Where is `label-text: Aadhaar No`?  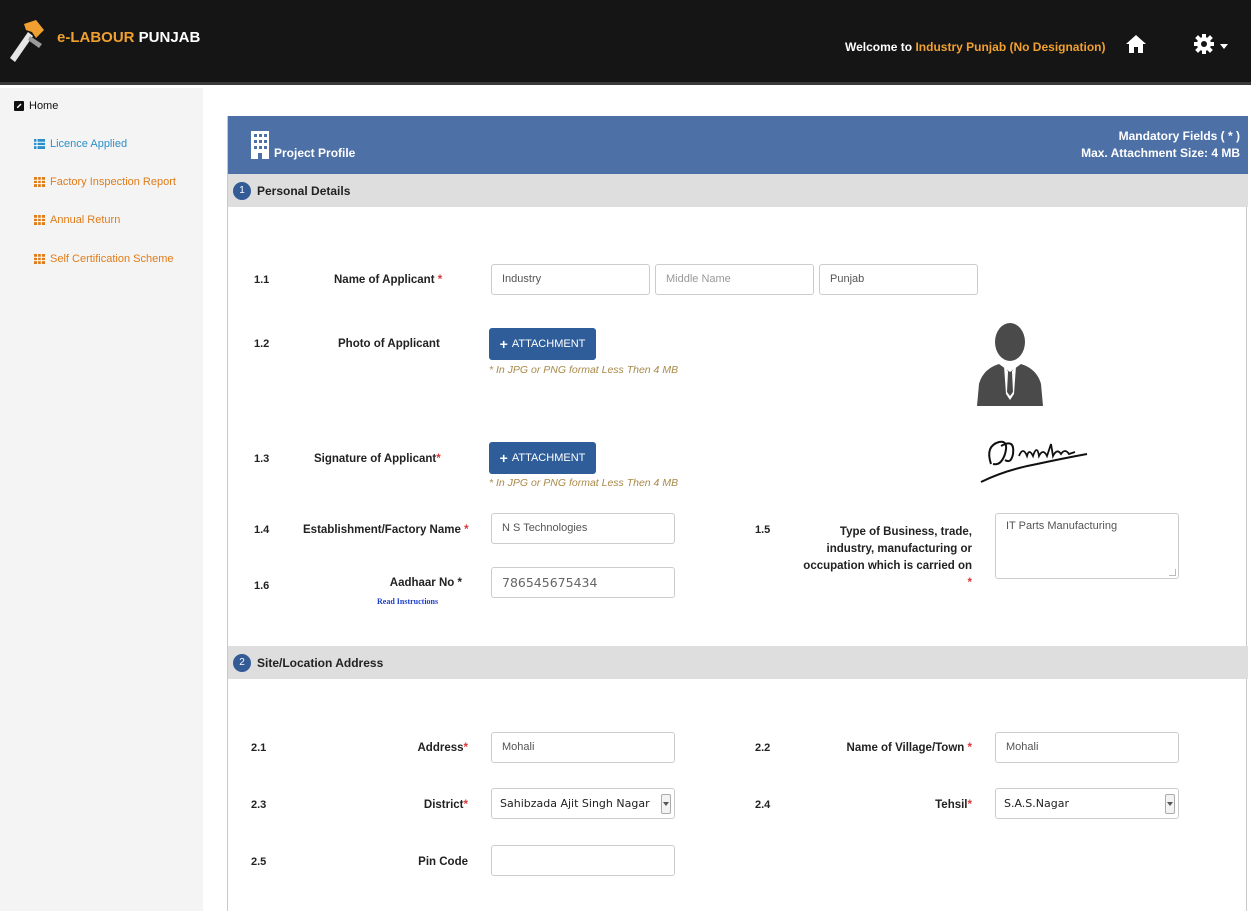 label-text: Aadhaar No is located at coordinates (422, 583).